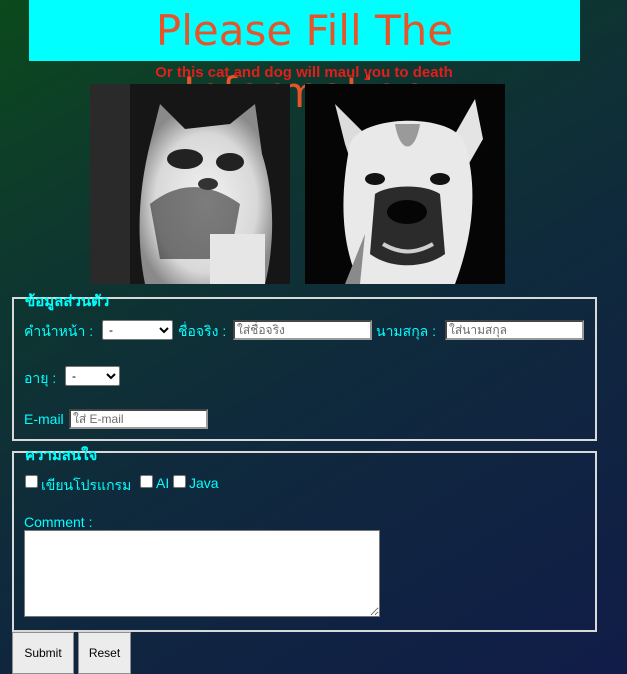 This screenshot has height=674, width=627. What do you see at coordinates (40, 378) in the screenshot?
I see `age-label: อายุ :` at bounding box center [40, 378].